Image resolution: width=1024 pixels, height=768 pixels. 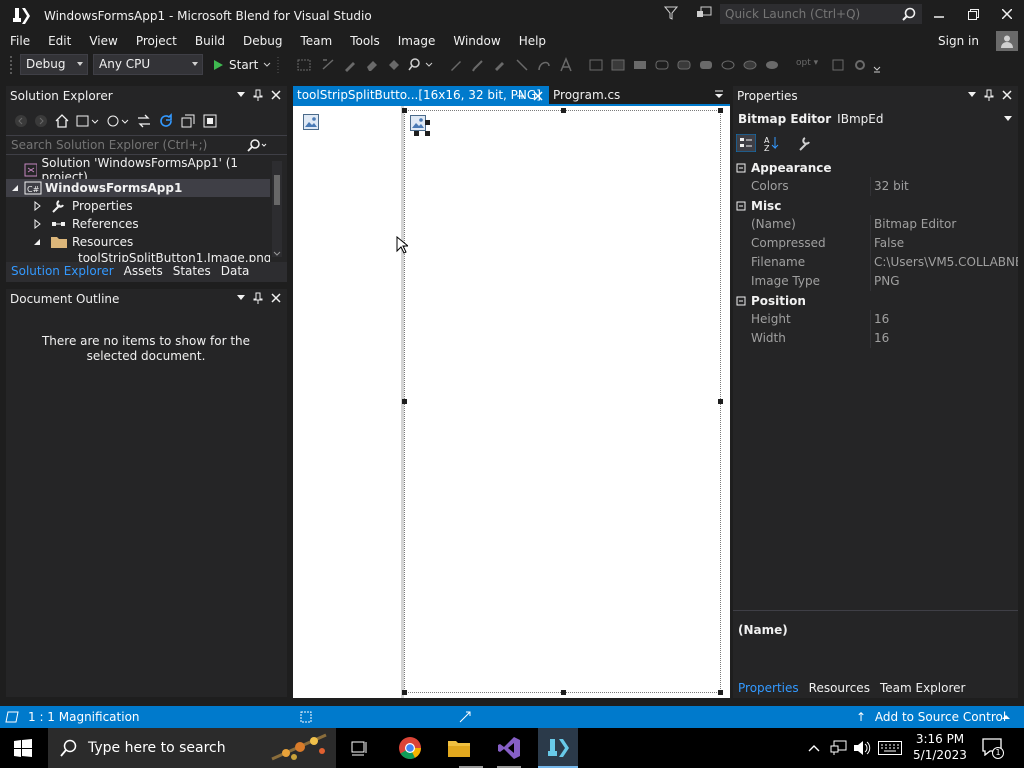 What do you see at coordinates (807, 63) in the screenshot?
I see `brush-options-dropdown: opt ▾` at bounding box center [807, 63].